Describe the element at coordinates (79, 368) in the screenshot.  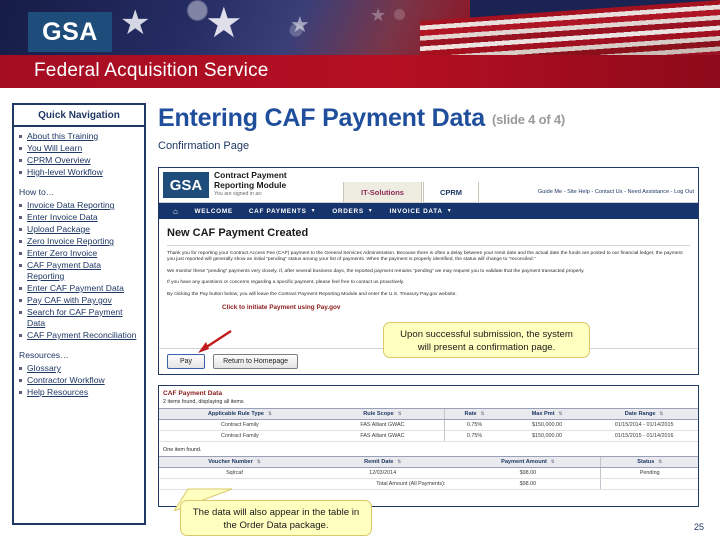
I see `list-item: Glossary` at that location.